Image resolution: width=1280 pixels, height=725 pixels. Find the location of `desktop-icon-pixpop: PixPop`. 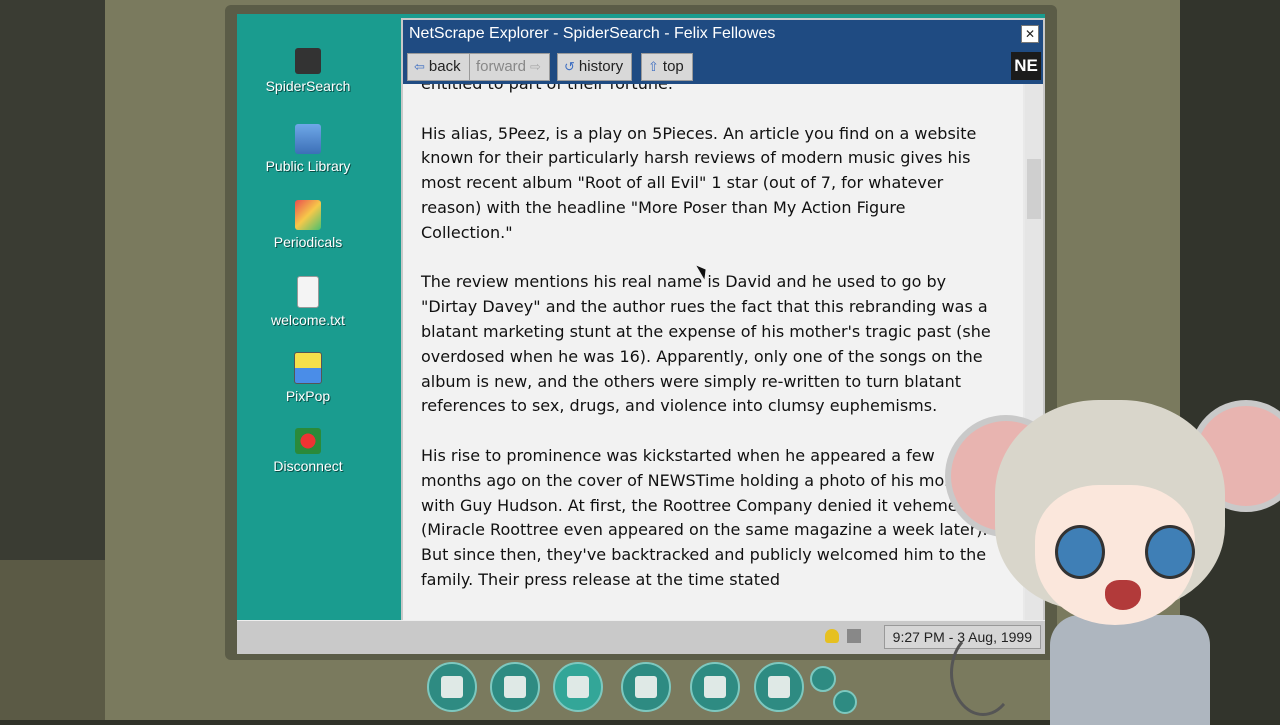

desktop-icon-pixpop: PixPop is located at coordinates (308, 378).